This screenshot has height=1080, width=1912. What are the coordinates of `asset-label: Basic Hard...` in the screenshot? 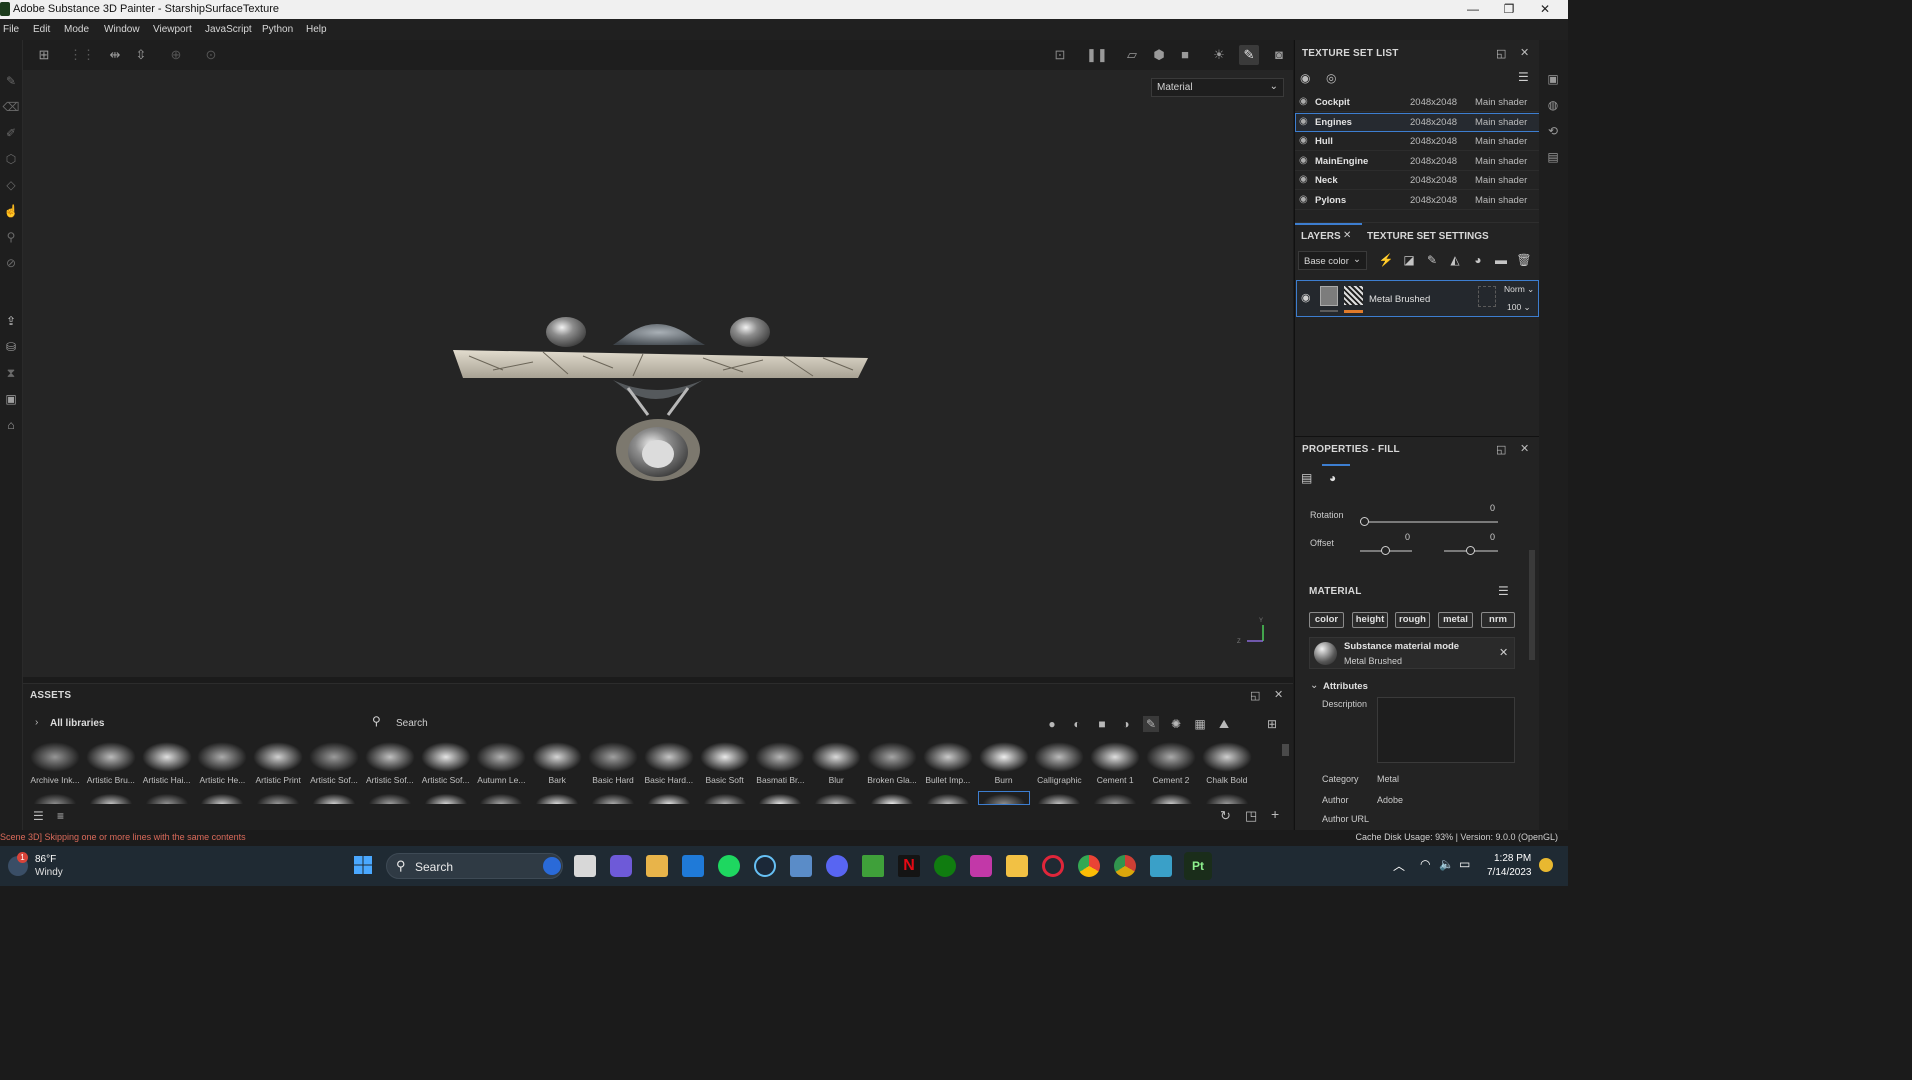 It's located at (669, 780).